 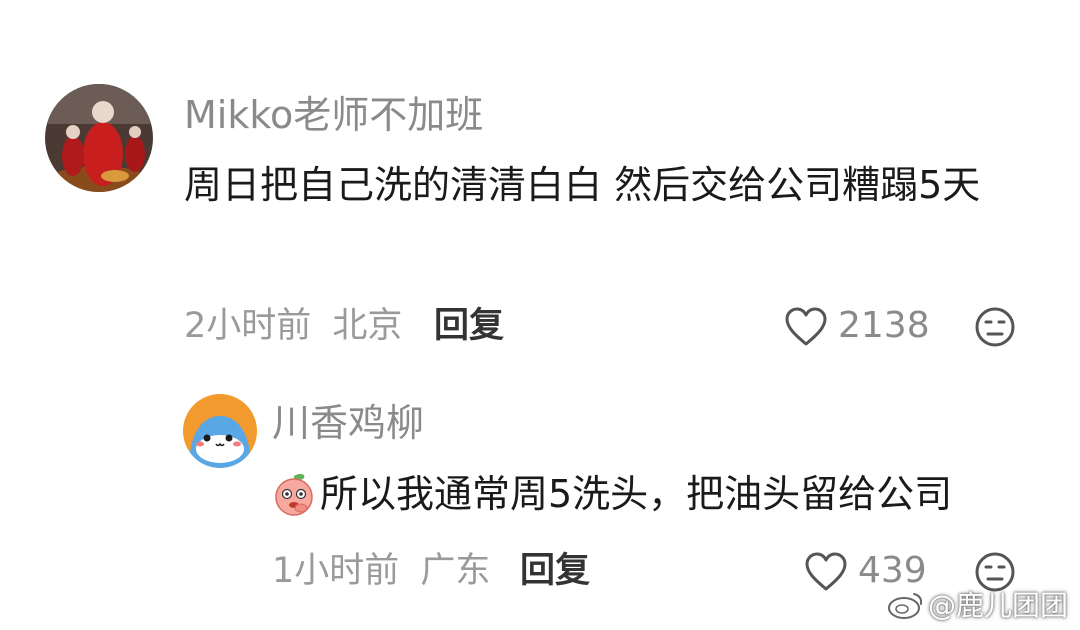 I want to click on comment-time: 2小时前, so click(x=248, y=326).